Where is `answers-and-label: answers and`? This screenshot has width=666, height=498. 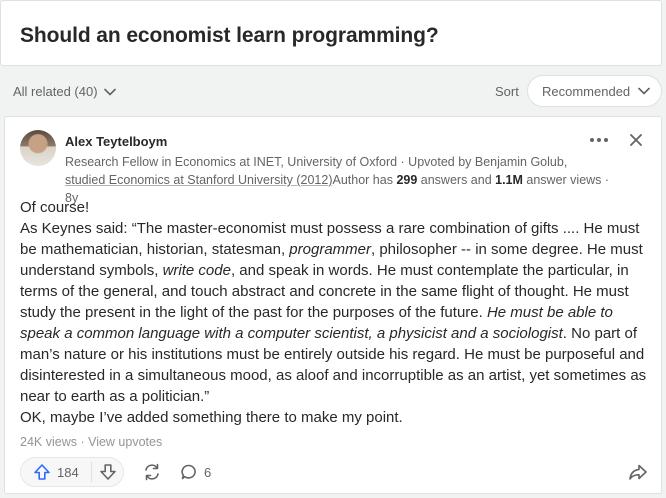 answers-and-label: answers and is located at coordinates (456, 180).